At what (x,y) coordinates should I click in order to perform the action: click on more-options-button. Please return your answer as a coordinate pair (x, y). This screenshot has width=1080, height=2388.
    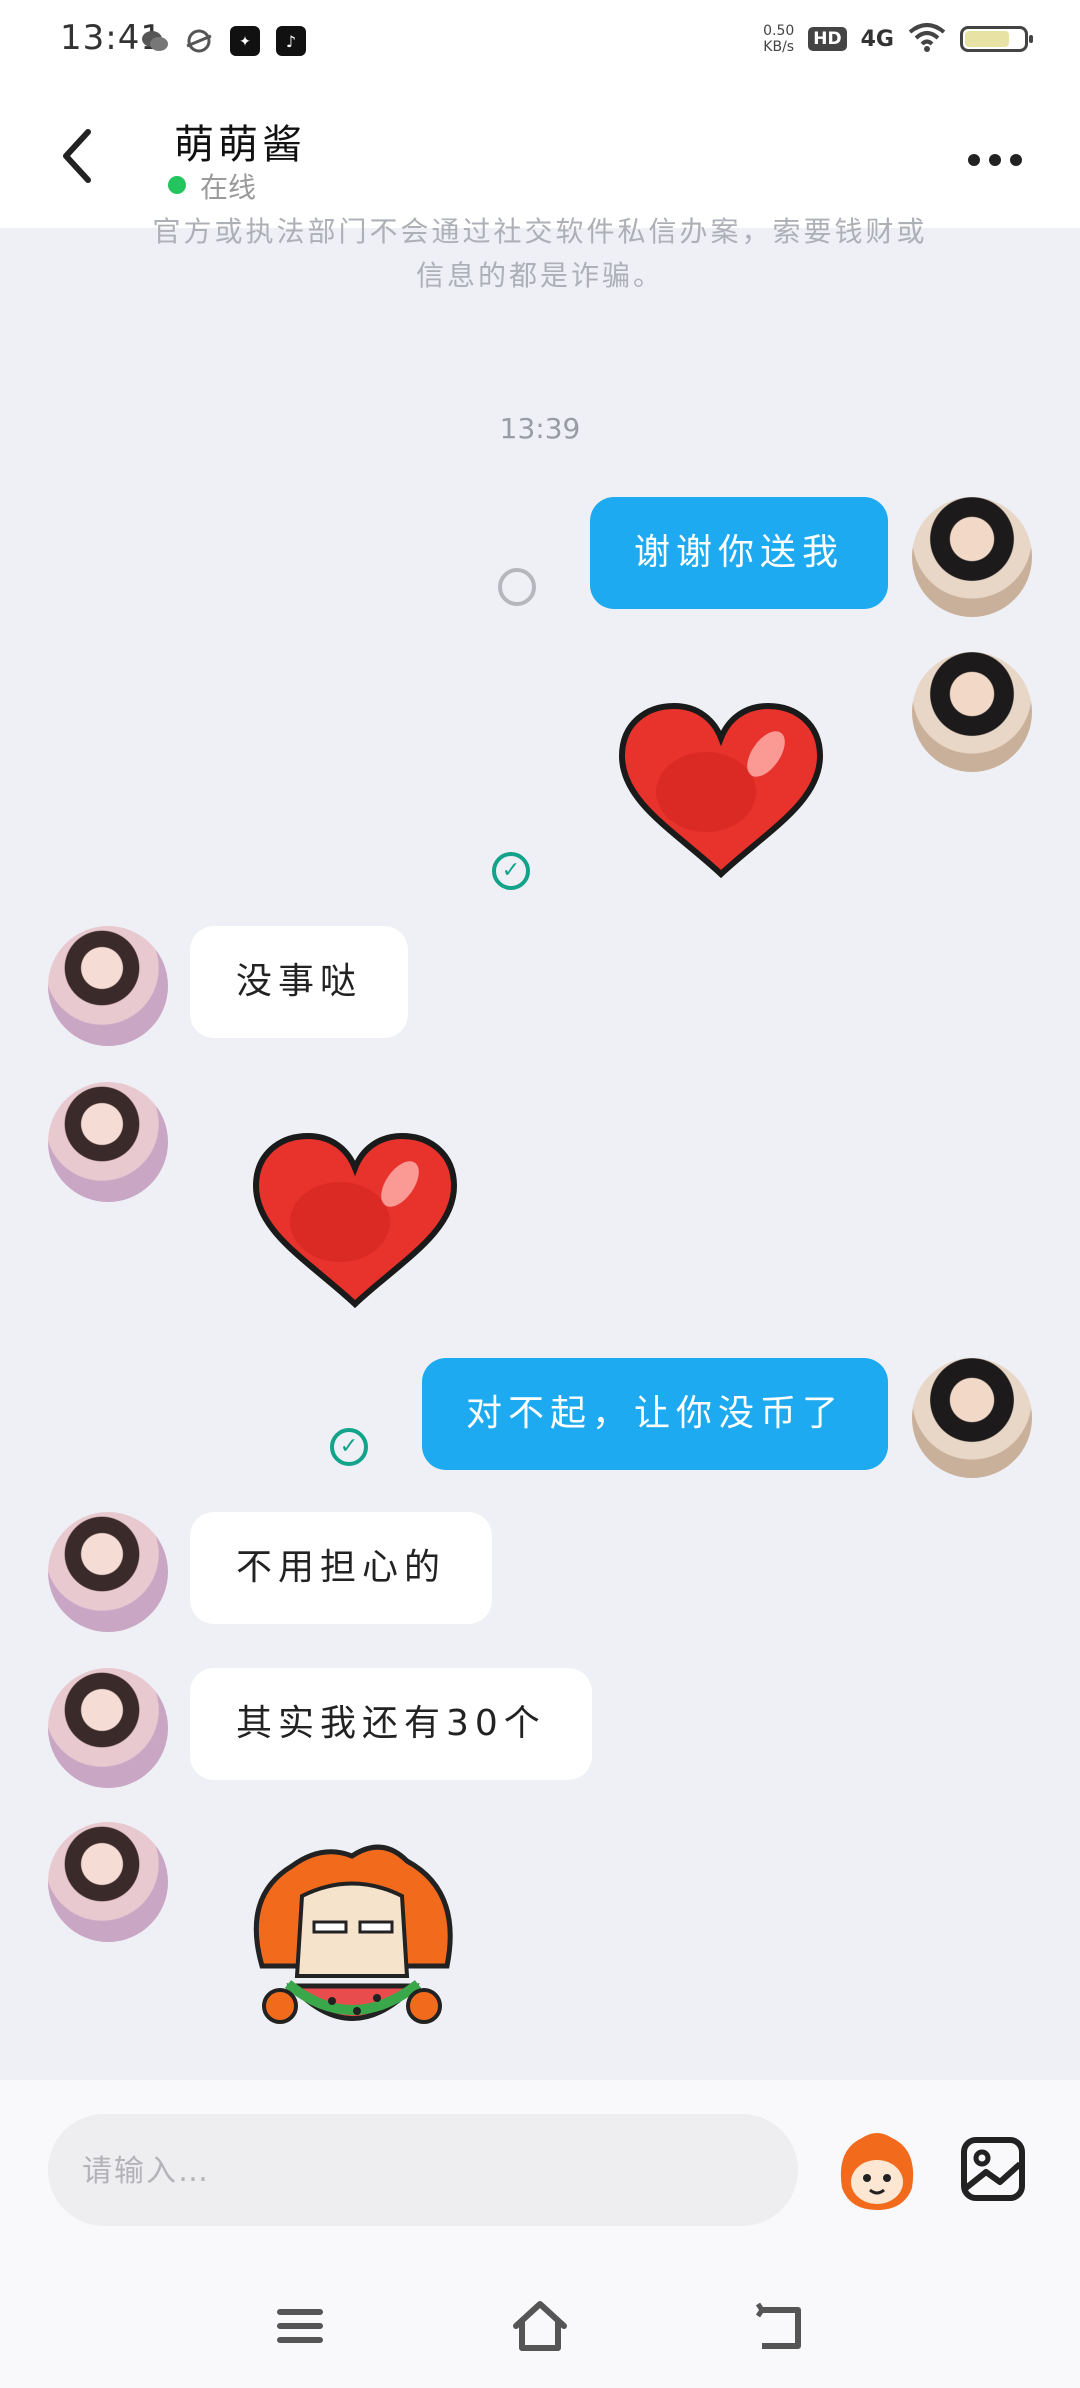
    Looking at the image, I should click on (995, 155).